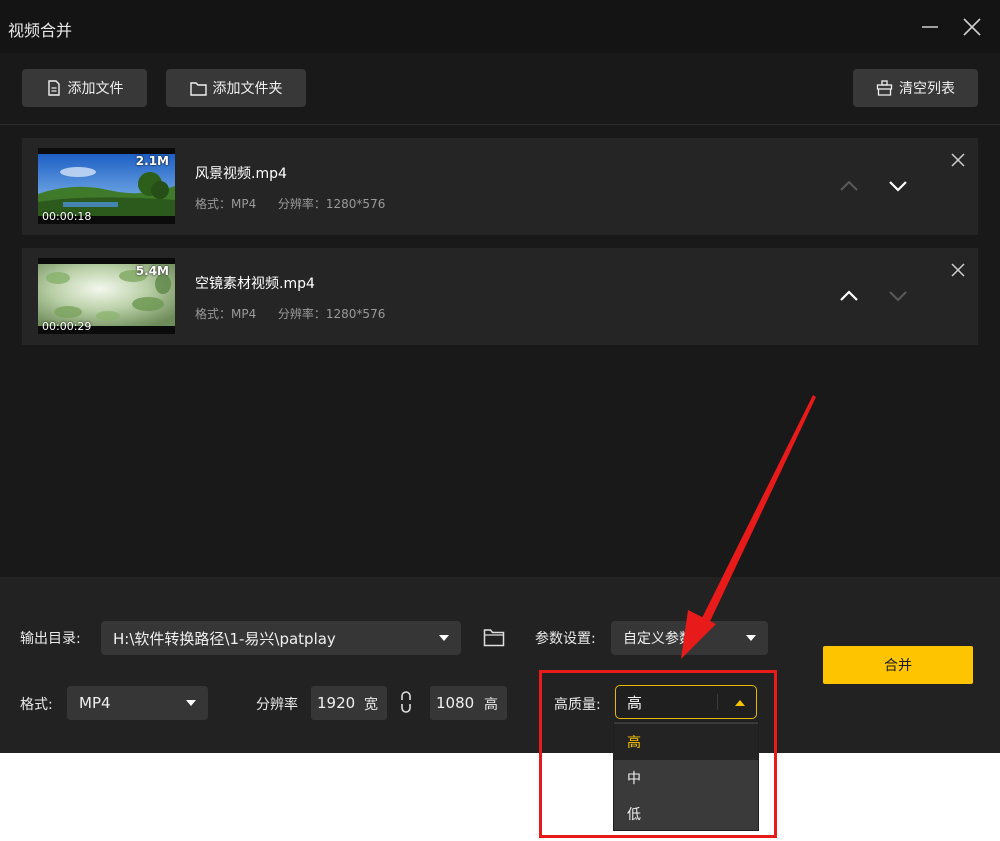 The image size is (1000, 841). Describe the element at coordinates (491, 705) in the screenshot. I see `height-unit: 高` at that location.